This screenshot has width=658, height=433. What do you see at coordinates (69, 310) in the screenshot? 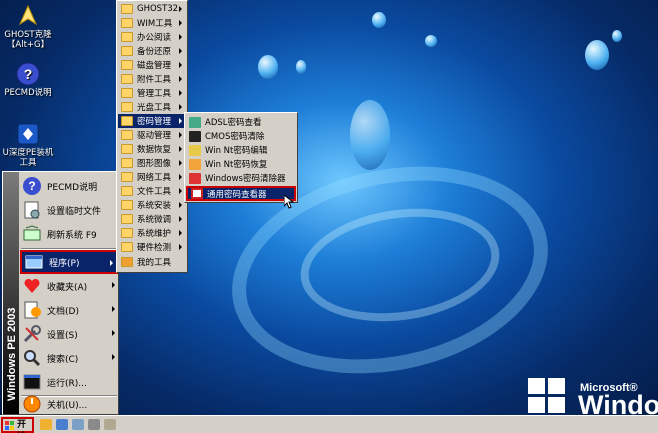
I see `start-item-documents: 文档(D)` at bounding box center [69, 310].